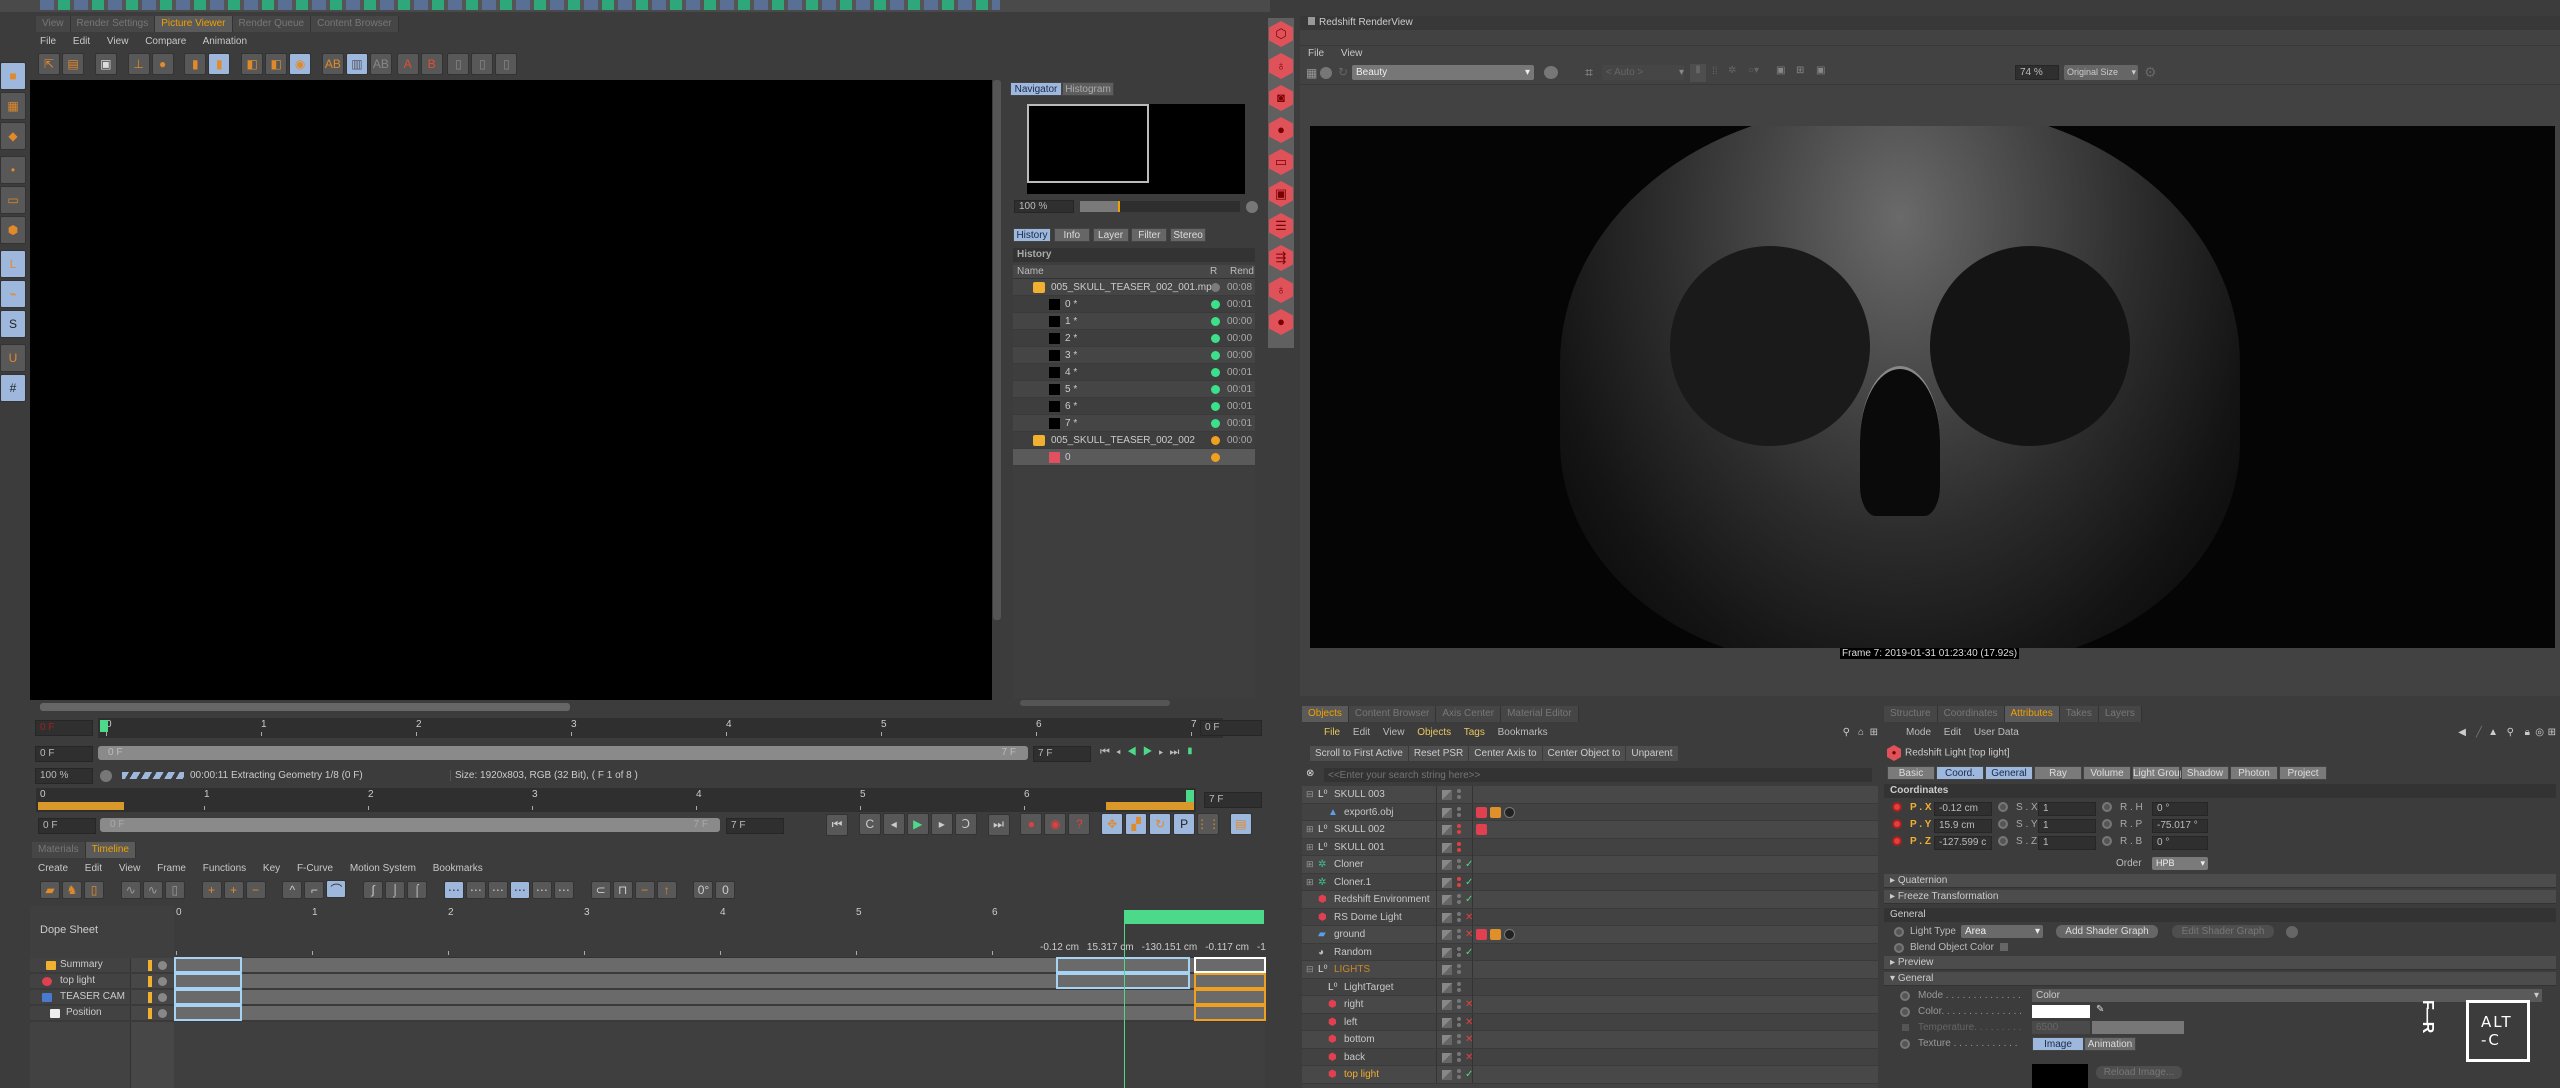 The width and height of the screenshot is (2560, 1088). What do you see at coordinates (1213, 272) in the screenshot?
I see `col-r: R` at bounding box center [1213, 272].